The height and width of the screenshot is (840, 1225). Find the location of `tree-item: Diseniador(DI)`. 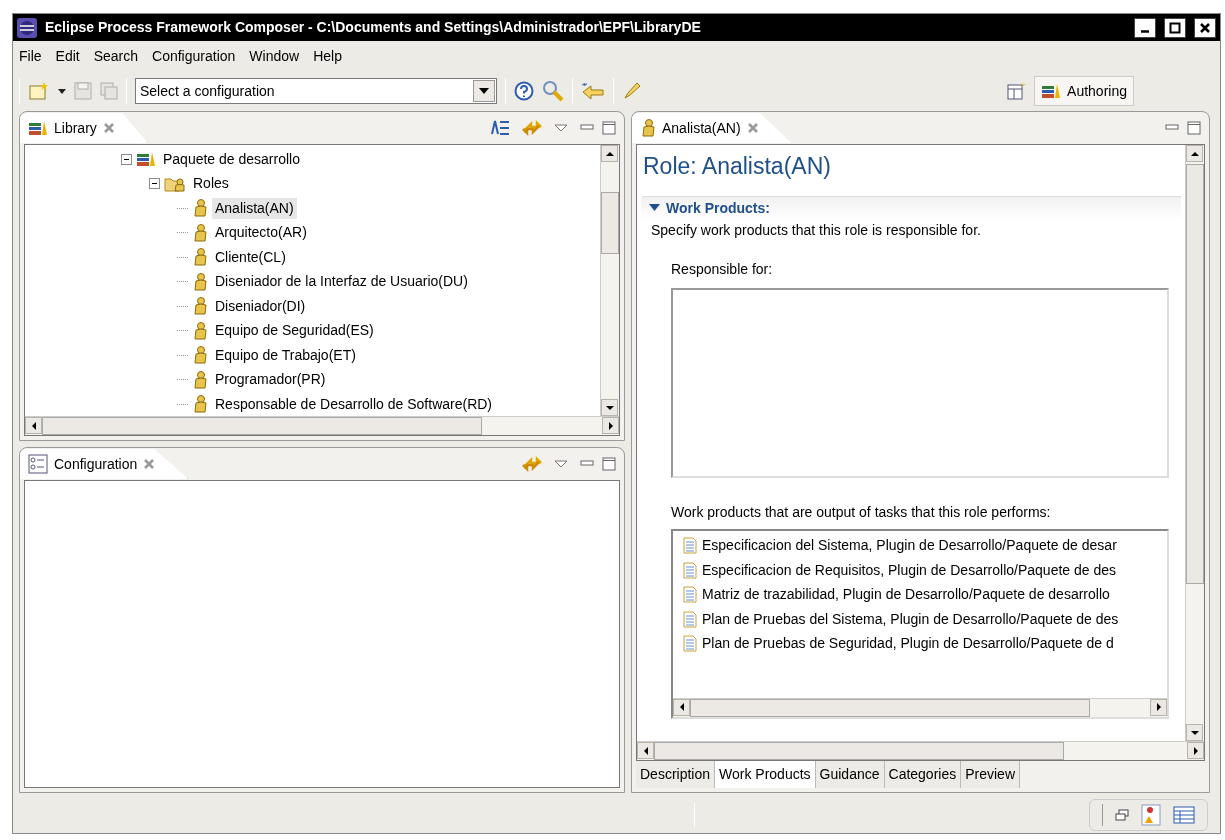

tree-item: Diseniador(DI) is located at coordinates (260, 306).